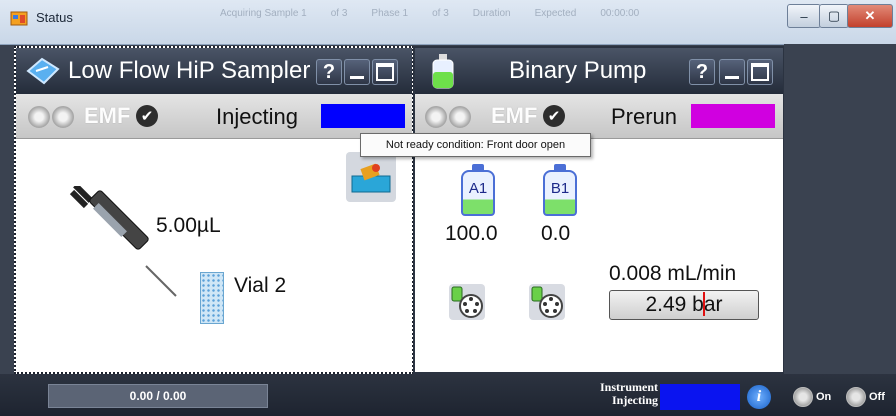 The height and width of the screenshot is (416, 896). I want to click on pump-maximize-button, so click(760, 72).